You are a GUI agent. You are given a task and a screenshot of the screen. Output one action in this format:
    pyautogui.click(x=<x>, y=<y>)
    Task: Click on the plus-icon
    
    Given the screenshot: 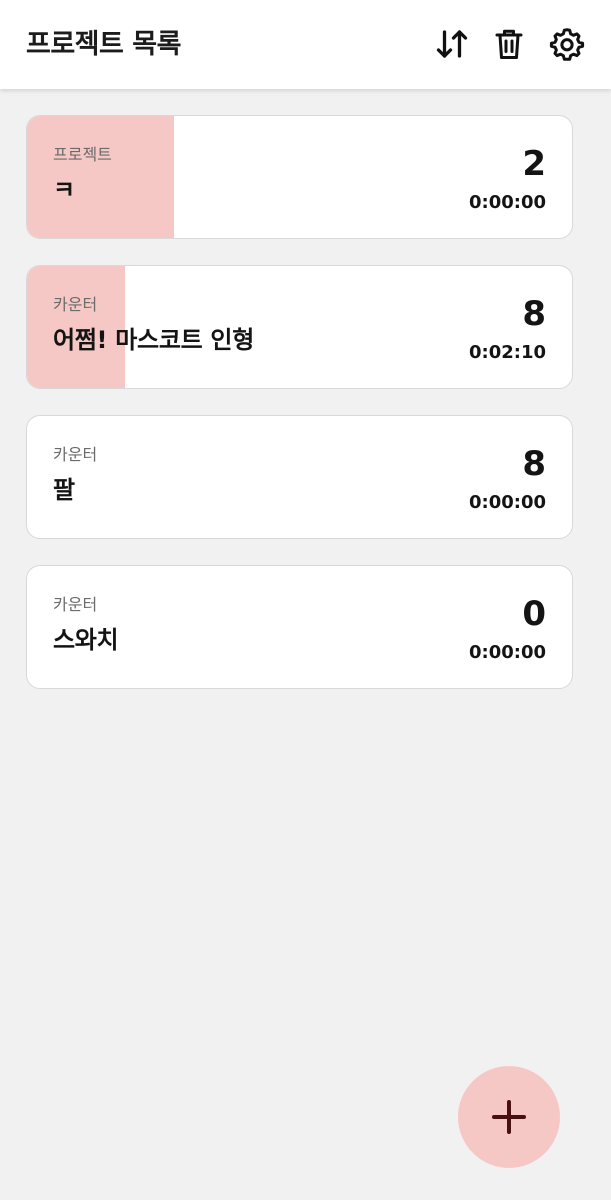 What is the action you would take?
    pyautogui.click(x=509, y=1117)
    